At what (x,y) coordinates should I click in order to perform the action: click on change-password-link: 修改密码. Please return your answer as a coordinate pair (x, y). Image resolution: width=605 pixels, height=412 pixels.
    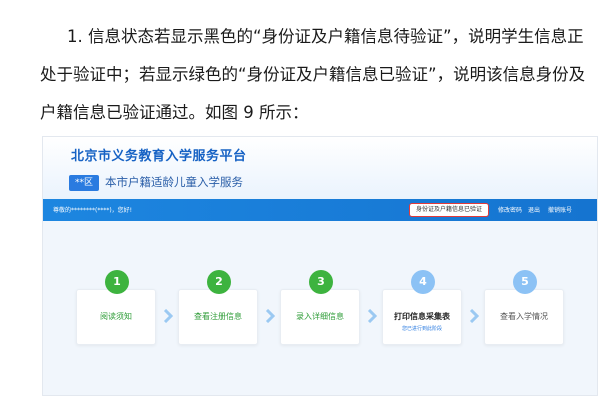
    Looking at the image, I should click on (510, 209).